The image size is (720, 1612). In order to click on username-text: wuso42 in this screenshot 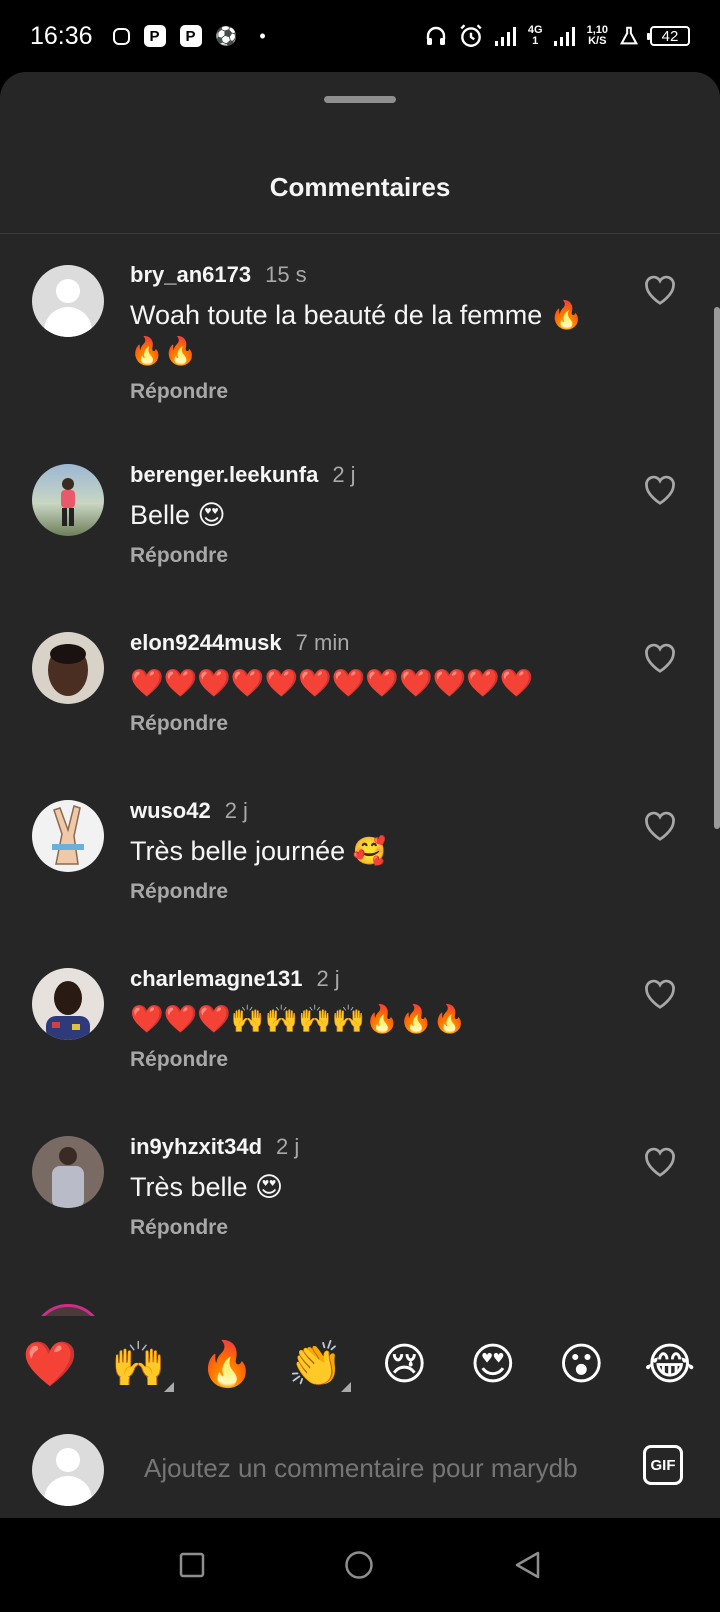, I will do `click(170, 810)`.